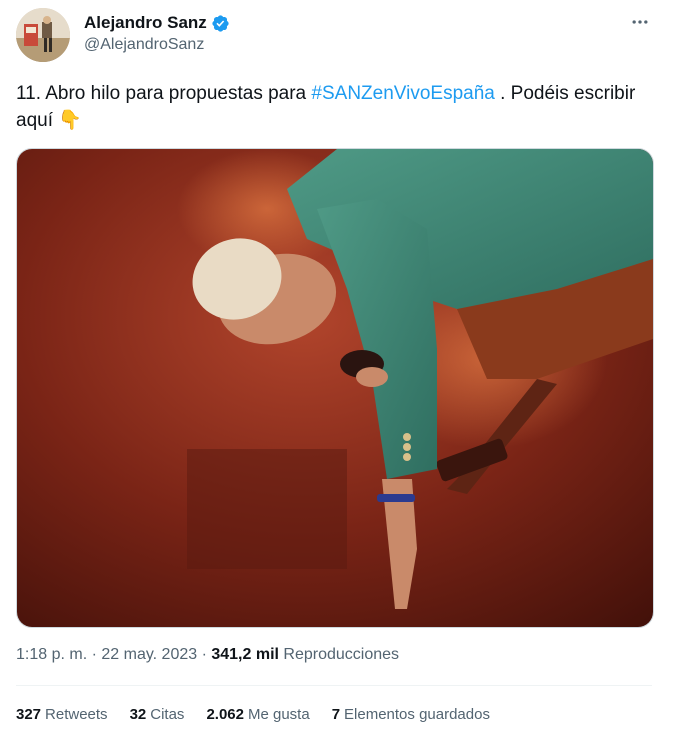  I want to click on views-label: Reproducciones, so click(339, 654).